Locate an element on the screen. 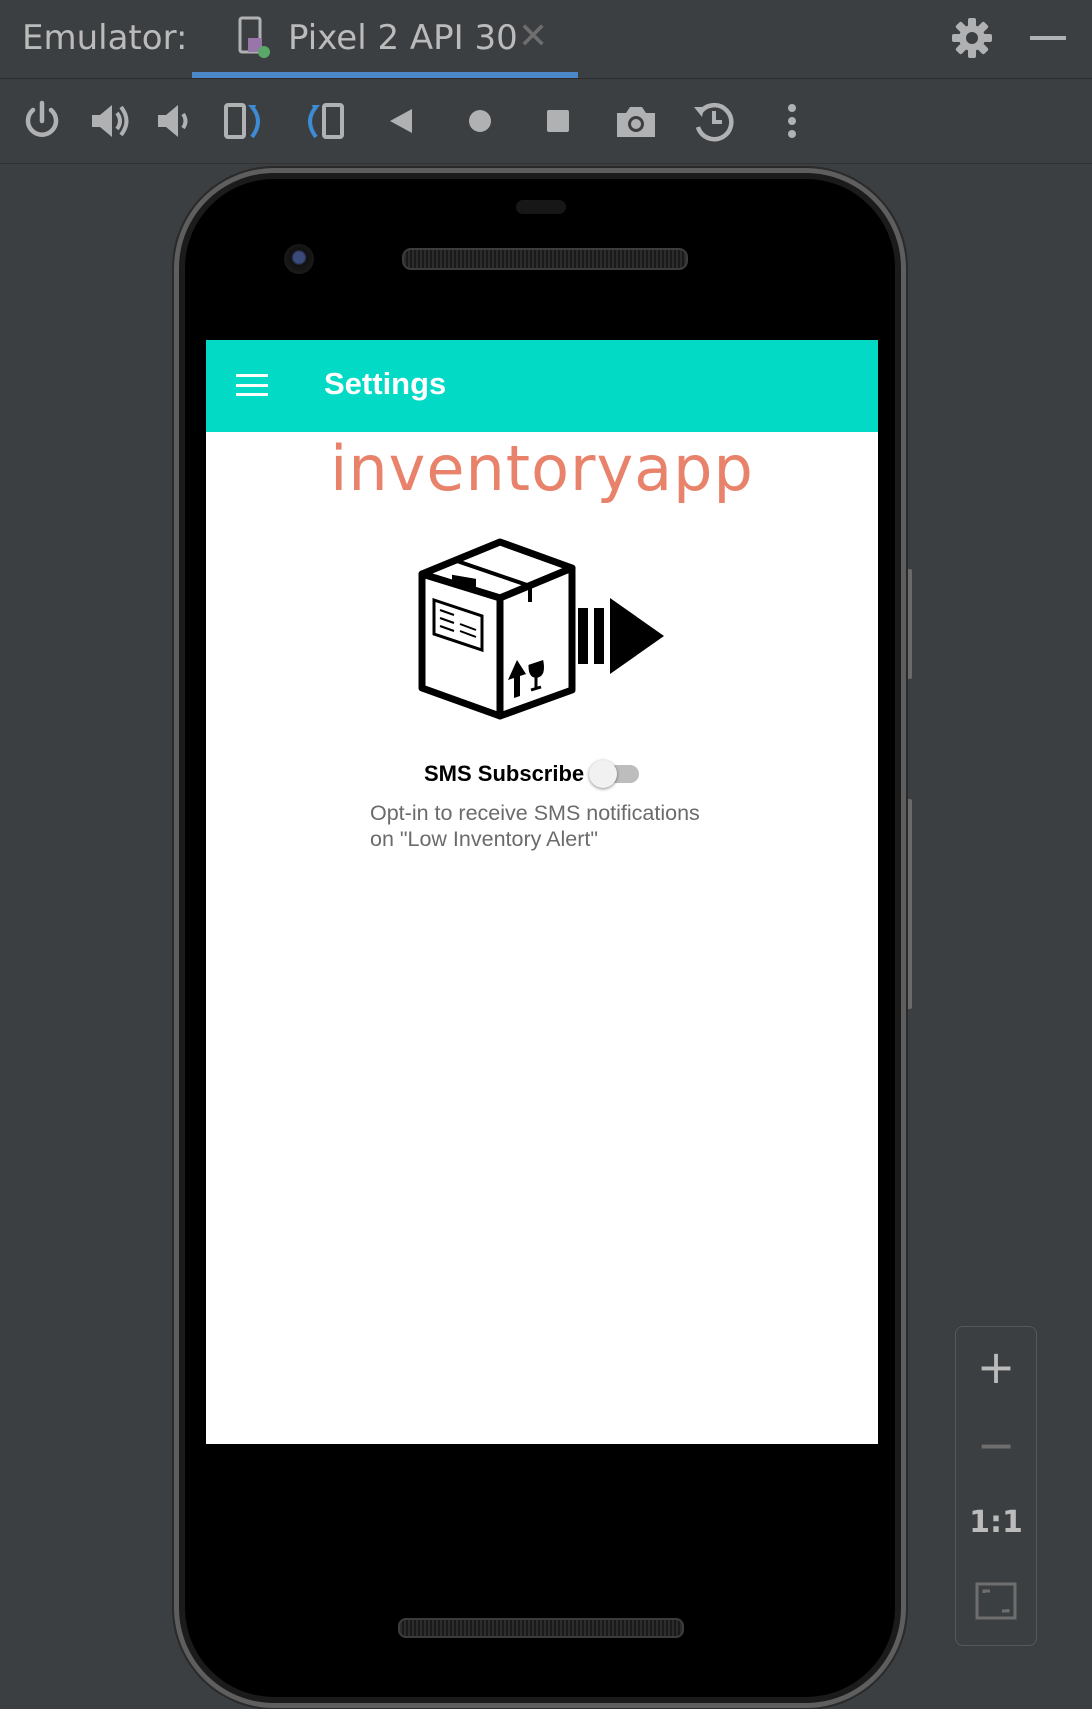 The width and height of the screenshot is (1092, 1709). volume-down-icon is located at coordinates (176, 121).